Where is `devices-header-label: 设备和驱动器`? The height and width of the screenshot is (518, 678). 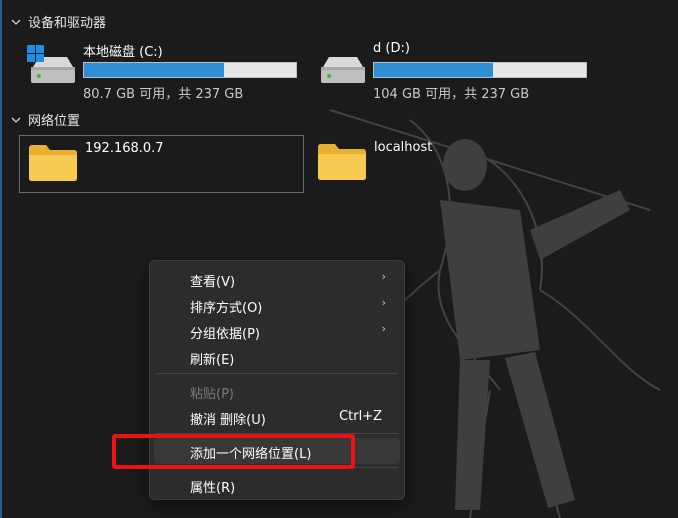
devices-header-label: 设备和驱动器 is located at coordinates (67, 23).